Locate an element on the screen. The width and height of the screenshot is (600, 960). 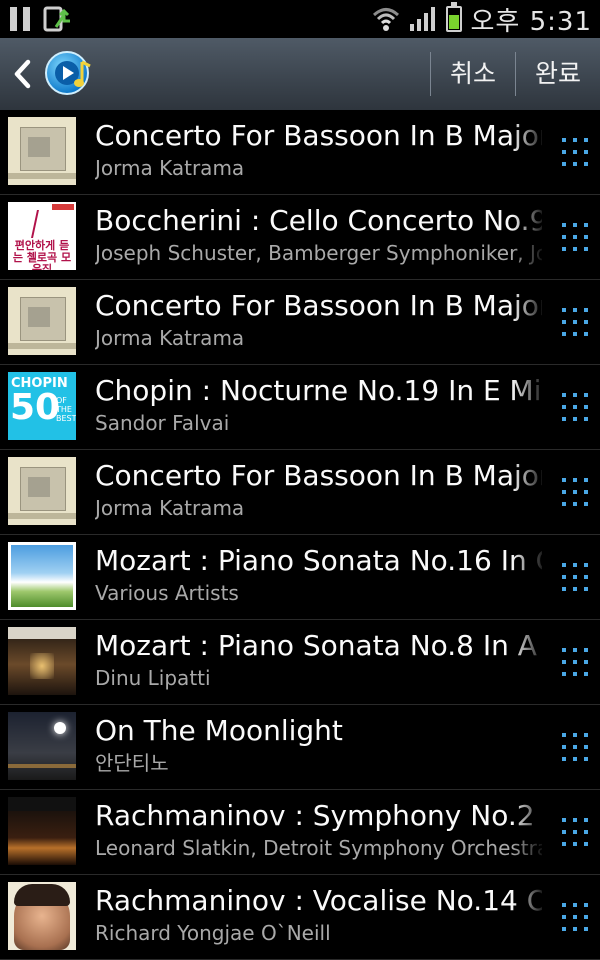
track-title: On The Moonlight is located at coordinates (219, 730).